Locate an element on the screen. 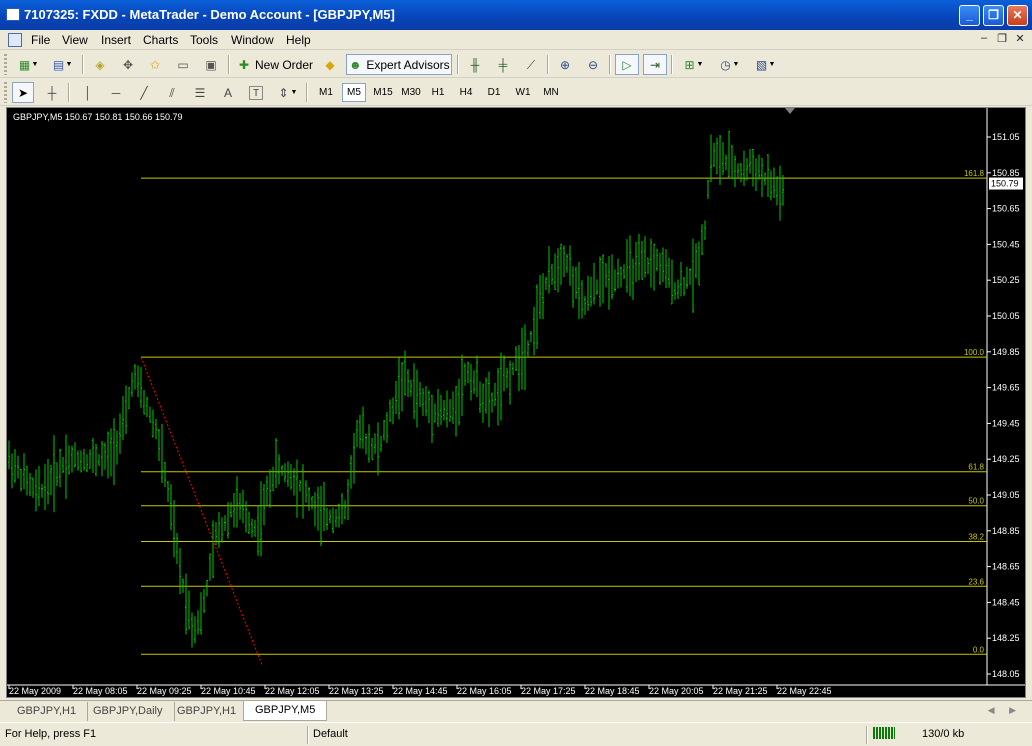 The image size is (1032, 746). timeframe-w1: W1 is located at coordinates (523, 92).